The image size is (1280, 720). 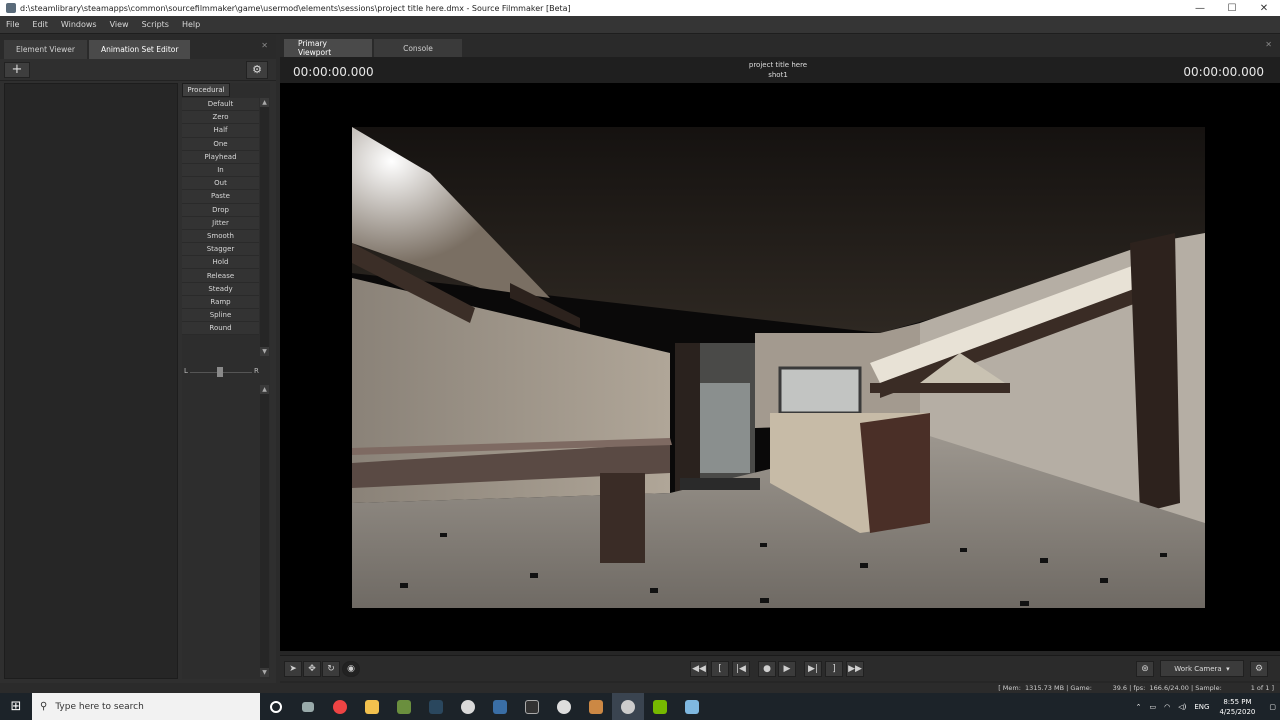 What do you see at coordinates (532, 706) in the screenshot?
I see `epic-games-icon` at bounding box center [532, 706].